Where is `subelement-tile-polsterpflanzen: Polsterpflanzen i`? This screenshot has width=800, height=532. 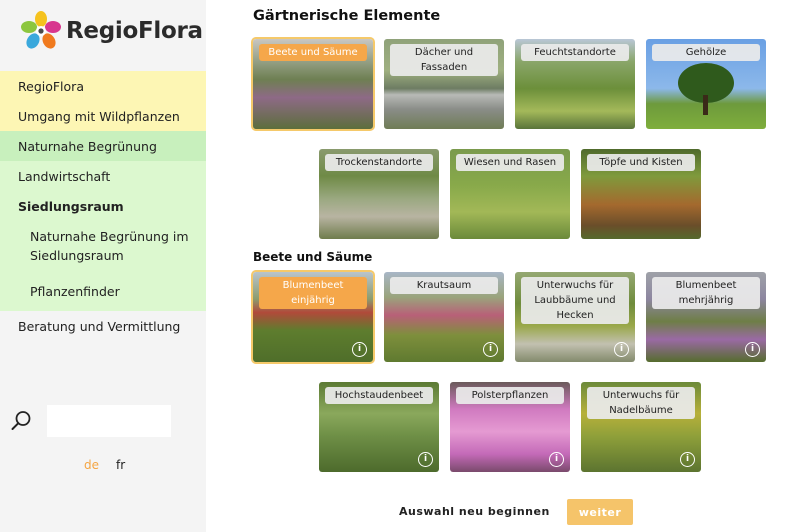 subelement-tile-polsterpflanzen: Polsterpflanzen i is located at coordinates (510, 427).